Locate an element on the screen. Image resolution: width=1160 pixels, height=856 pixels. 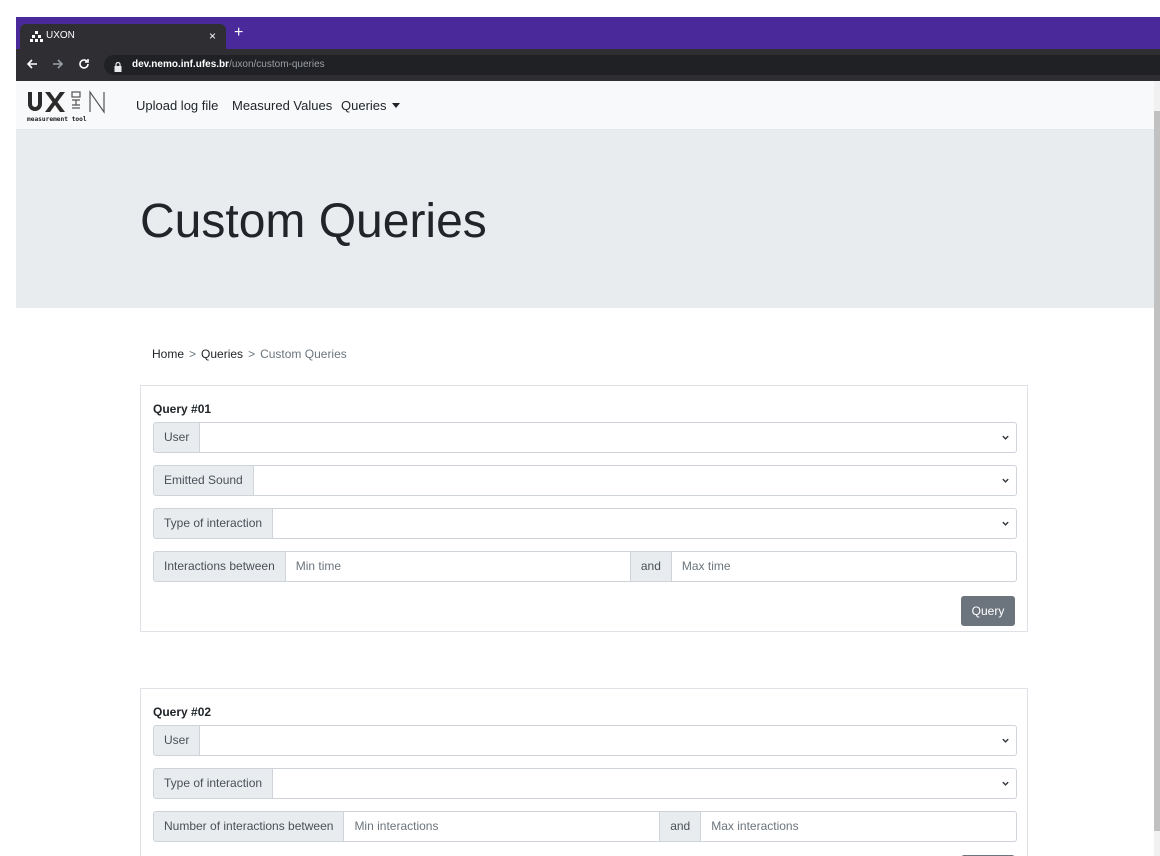
browser-tab: UXON × is located at coordinates (123, 36).